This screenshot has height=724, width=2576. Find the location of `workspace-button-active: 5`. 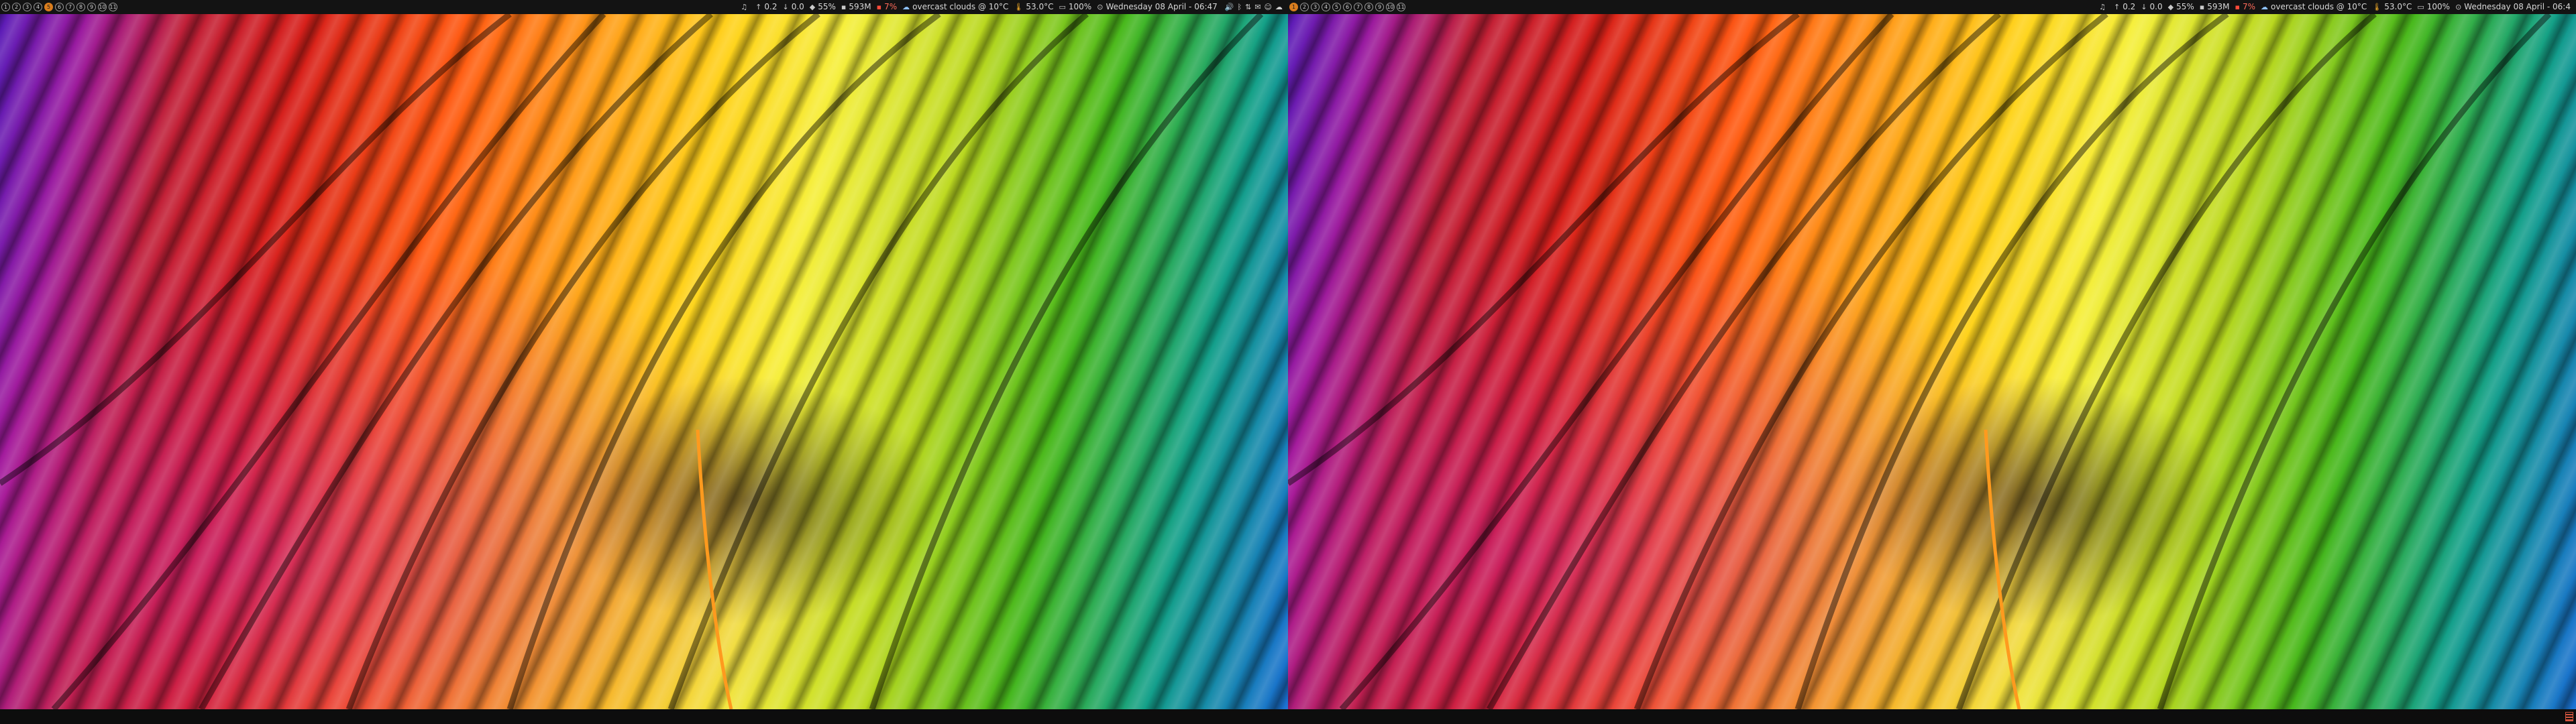

workspace-button-active: 5 is located at coordinates (48, 7).